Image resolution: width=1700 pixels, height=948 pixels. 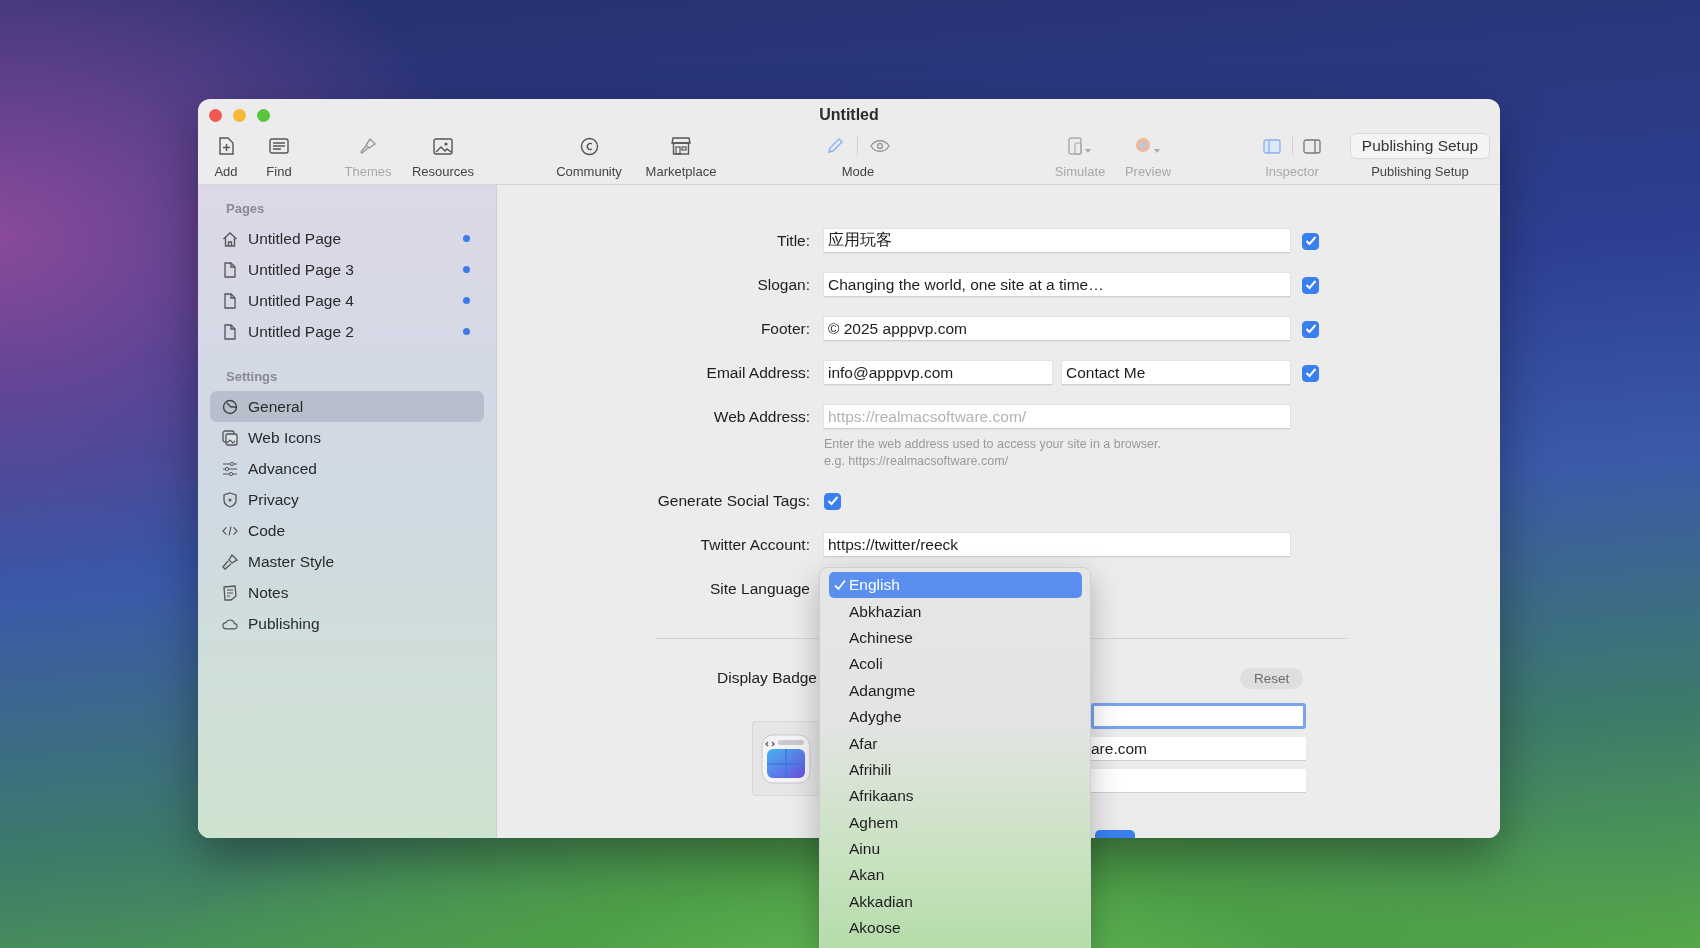 I want to click on note-icon, so click(x=230, y=592).